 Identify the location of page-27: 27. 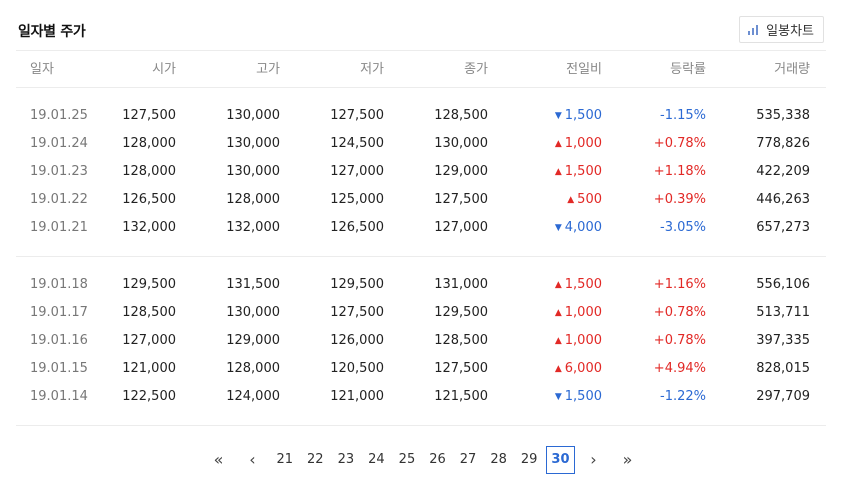
(468, 460).